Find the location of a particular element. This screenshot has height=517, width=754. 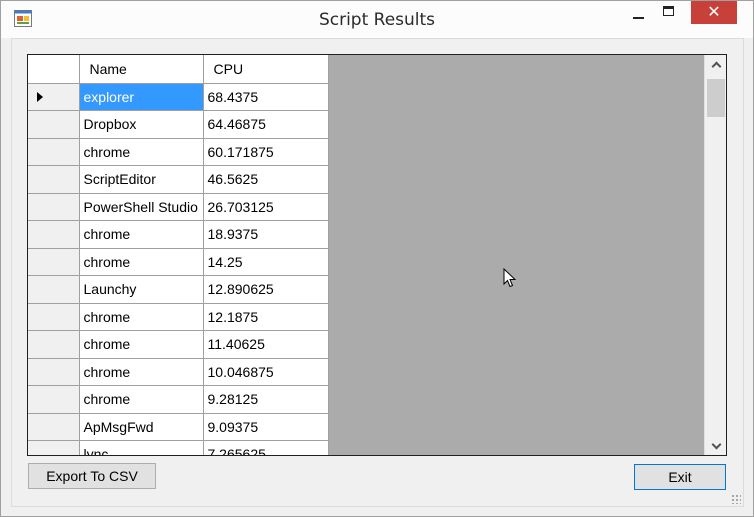

table-row: chrome 60.171875 is located at coordinates (178, 152).